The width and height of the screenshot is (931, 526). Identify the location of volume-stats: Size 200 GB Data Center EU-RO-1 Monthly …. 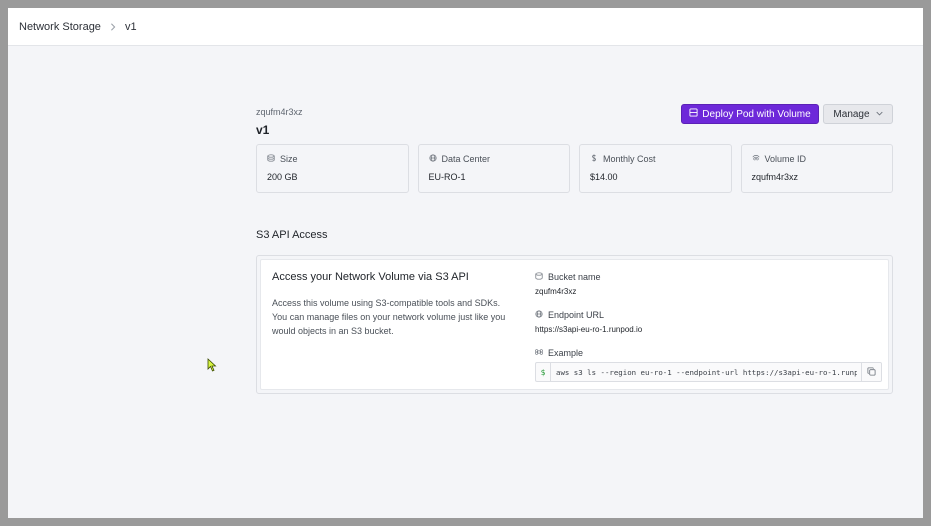
(574, 168).